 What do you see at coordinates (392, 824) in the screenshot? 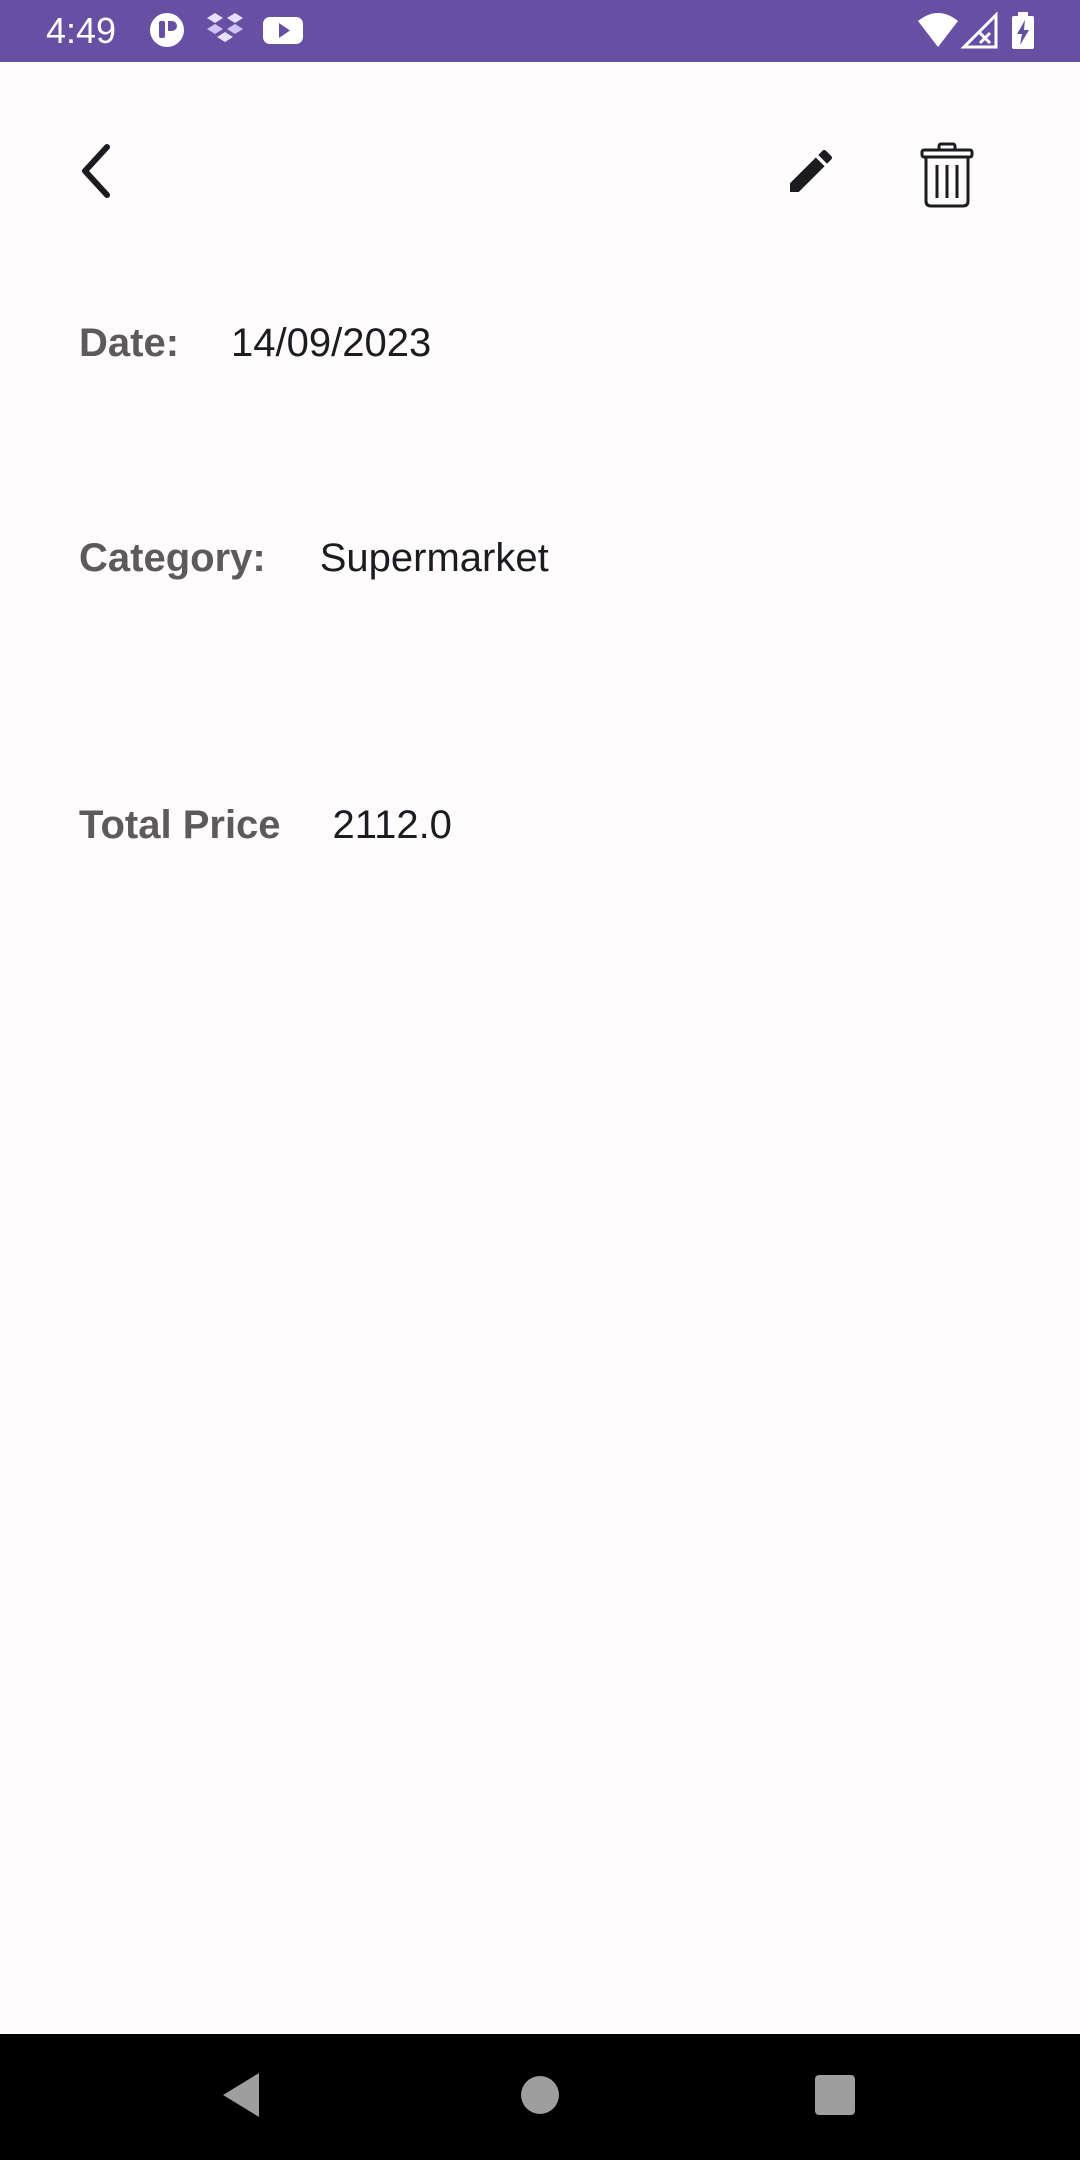
I see `total-price-value: 2112.0` at bounding box center [392, 824].